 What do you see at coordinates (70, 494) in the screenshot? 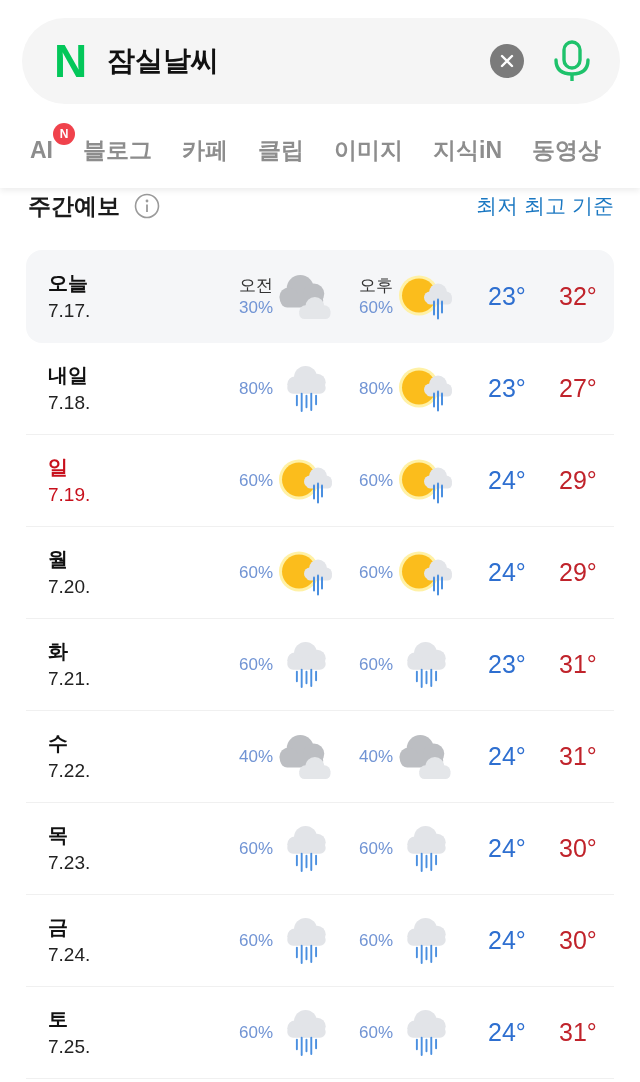
I see `date: 7.19.` at bounding box center [70, 494].